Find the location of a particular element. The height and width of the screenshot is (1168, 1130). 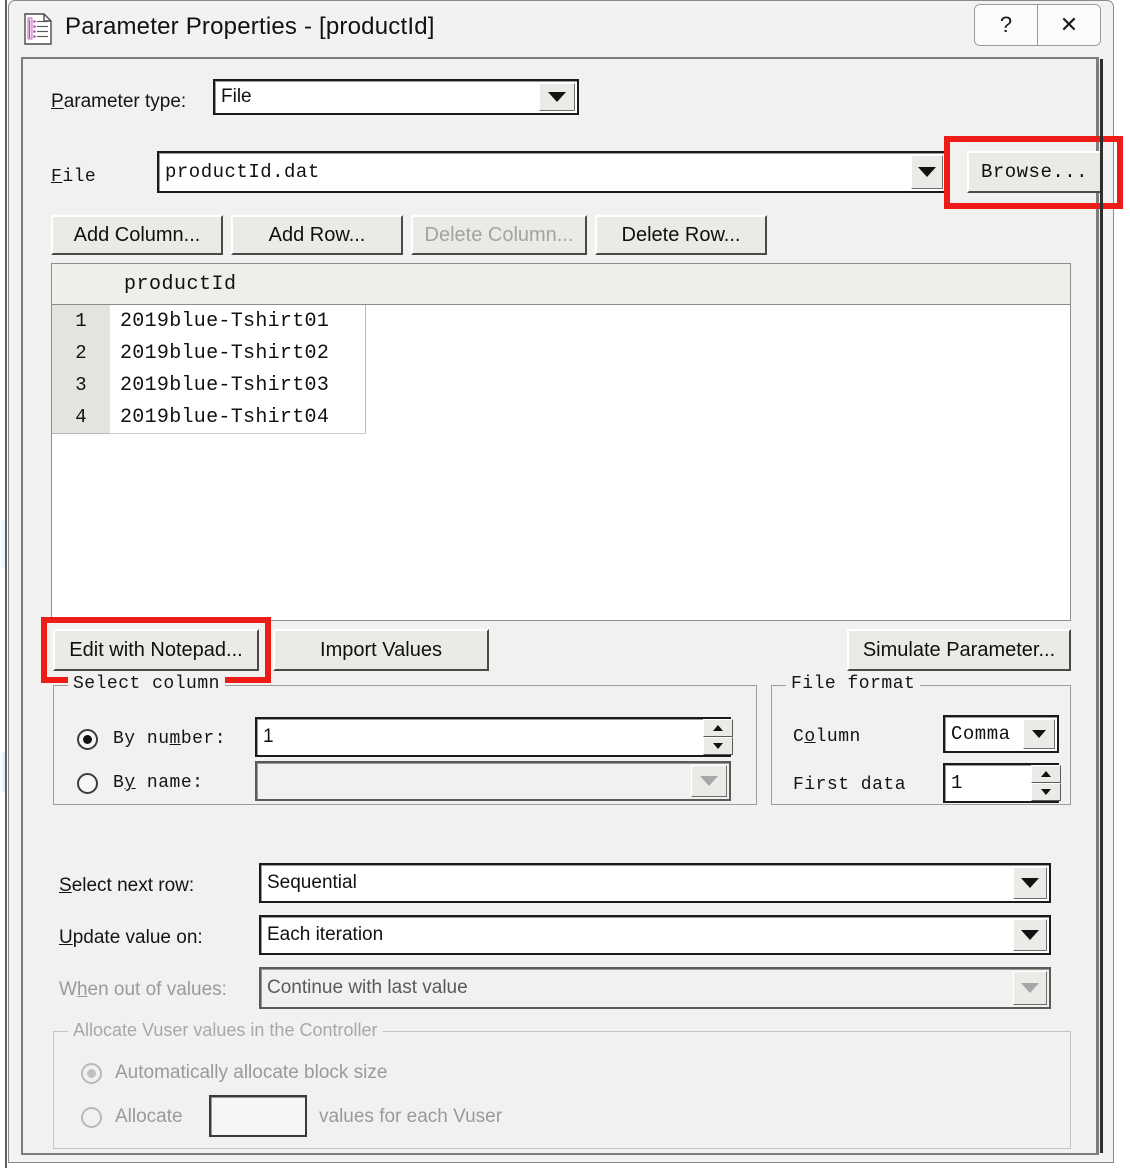

when-out-of-values-combobox: Continue with last value is located at coordinates (655, 988).